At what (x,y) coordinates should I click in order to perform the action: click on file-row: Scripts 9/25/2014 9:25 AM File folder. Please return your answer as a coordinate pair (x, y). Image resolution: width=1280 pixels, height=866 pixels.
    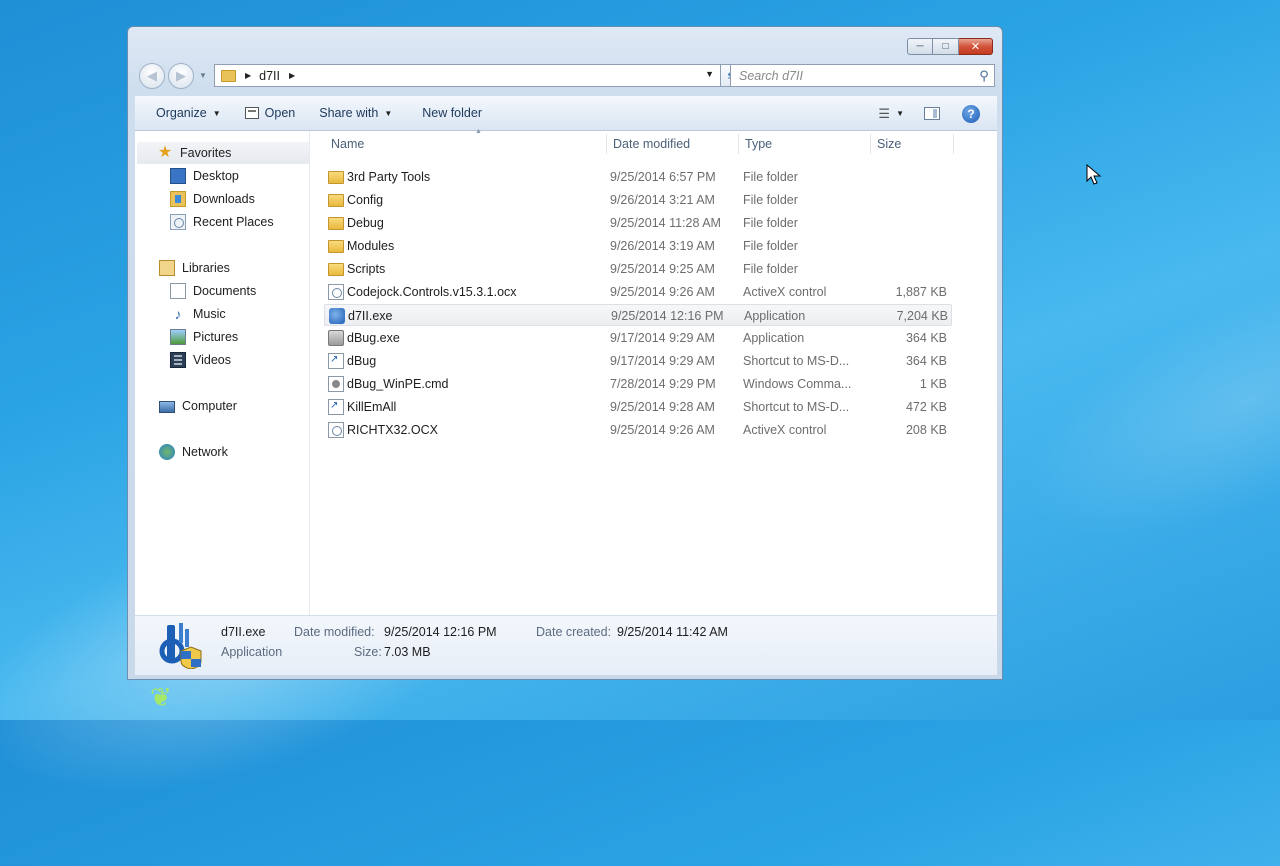
    Looking at the image, I should click on (638, 269).